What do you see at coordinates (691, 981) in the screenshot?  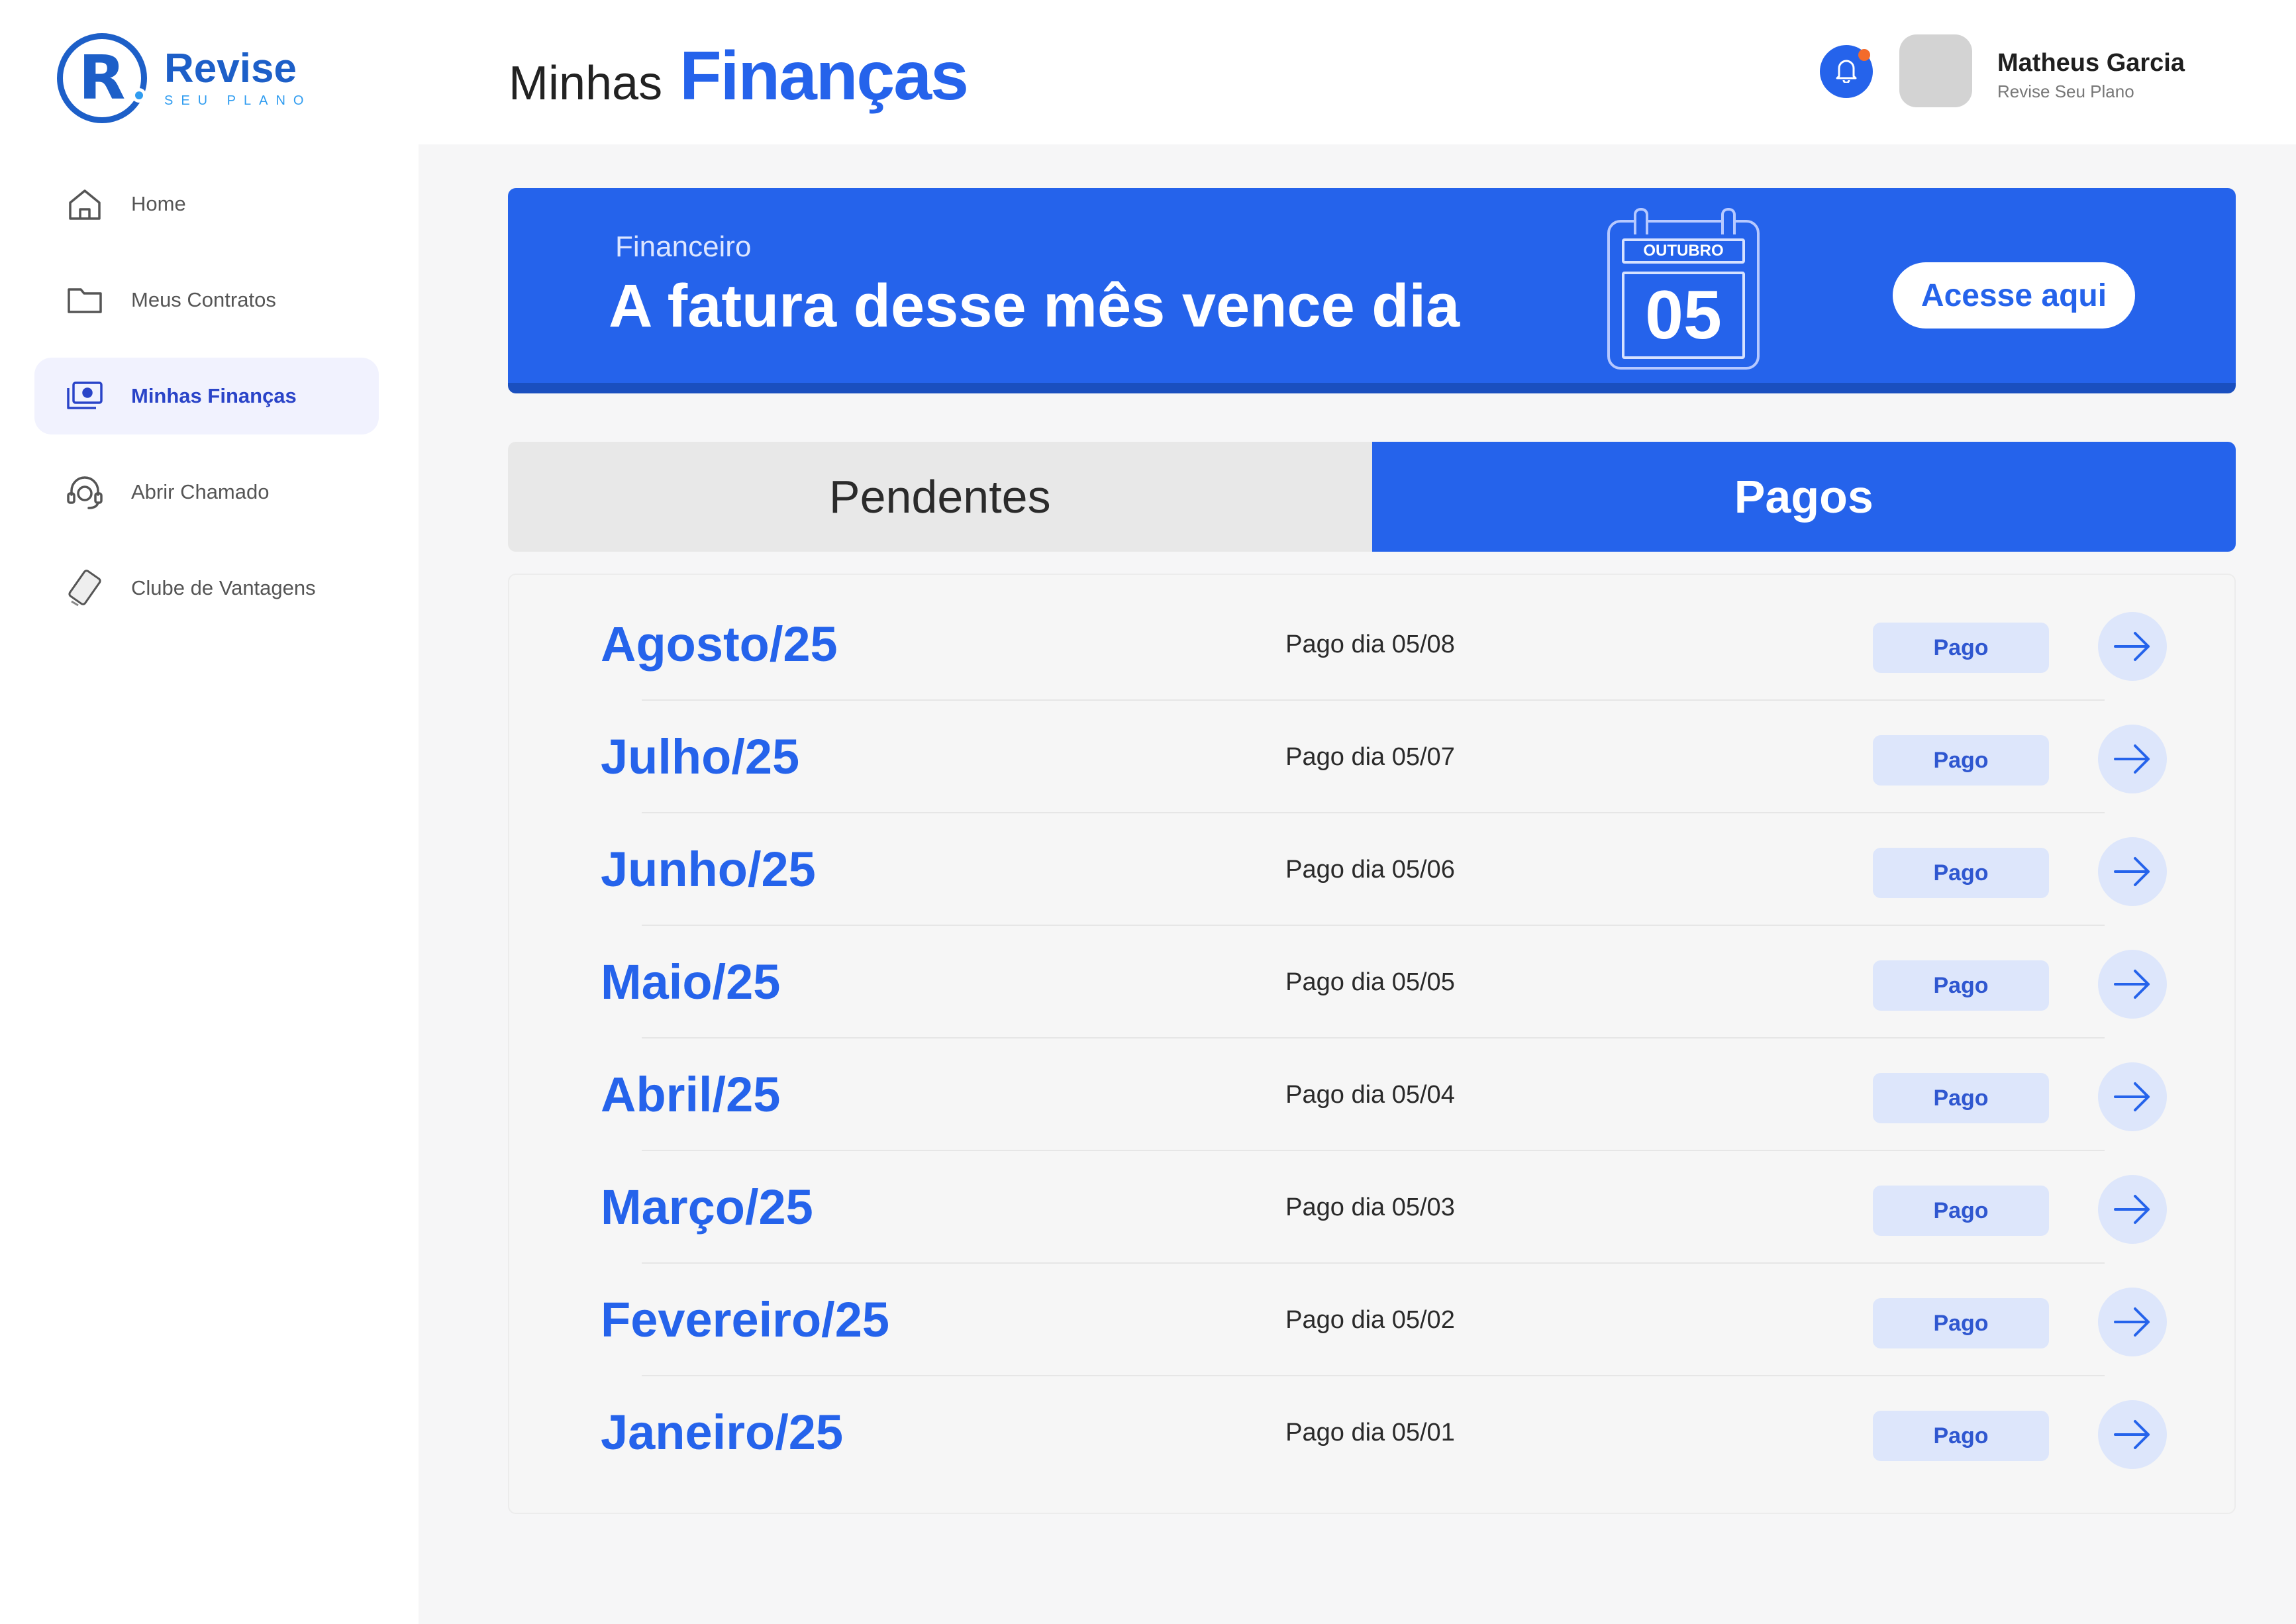 I see `payment-month: Maio/25` at bounding box center [691, 981].